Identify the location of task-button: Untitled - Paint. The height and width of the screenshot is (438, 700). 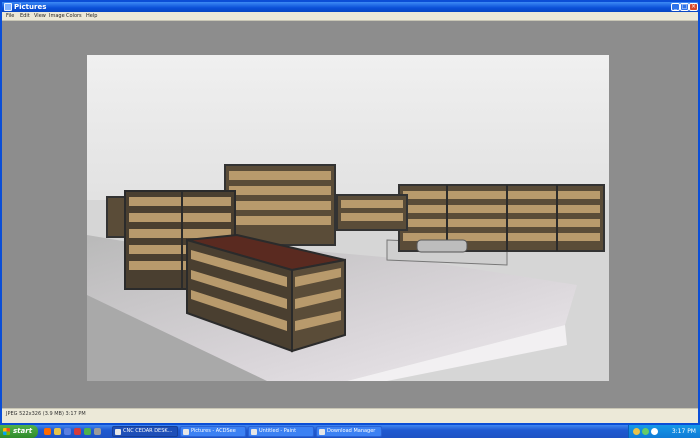
(281, 431).